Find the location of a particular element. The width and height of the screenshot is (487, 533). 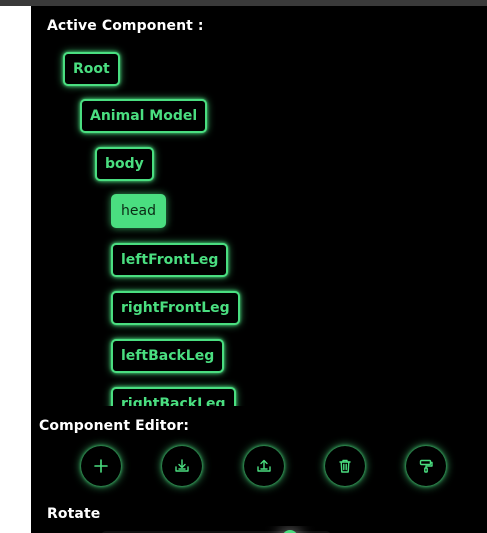

download-tray-icon is located at coordinates (182, 465).